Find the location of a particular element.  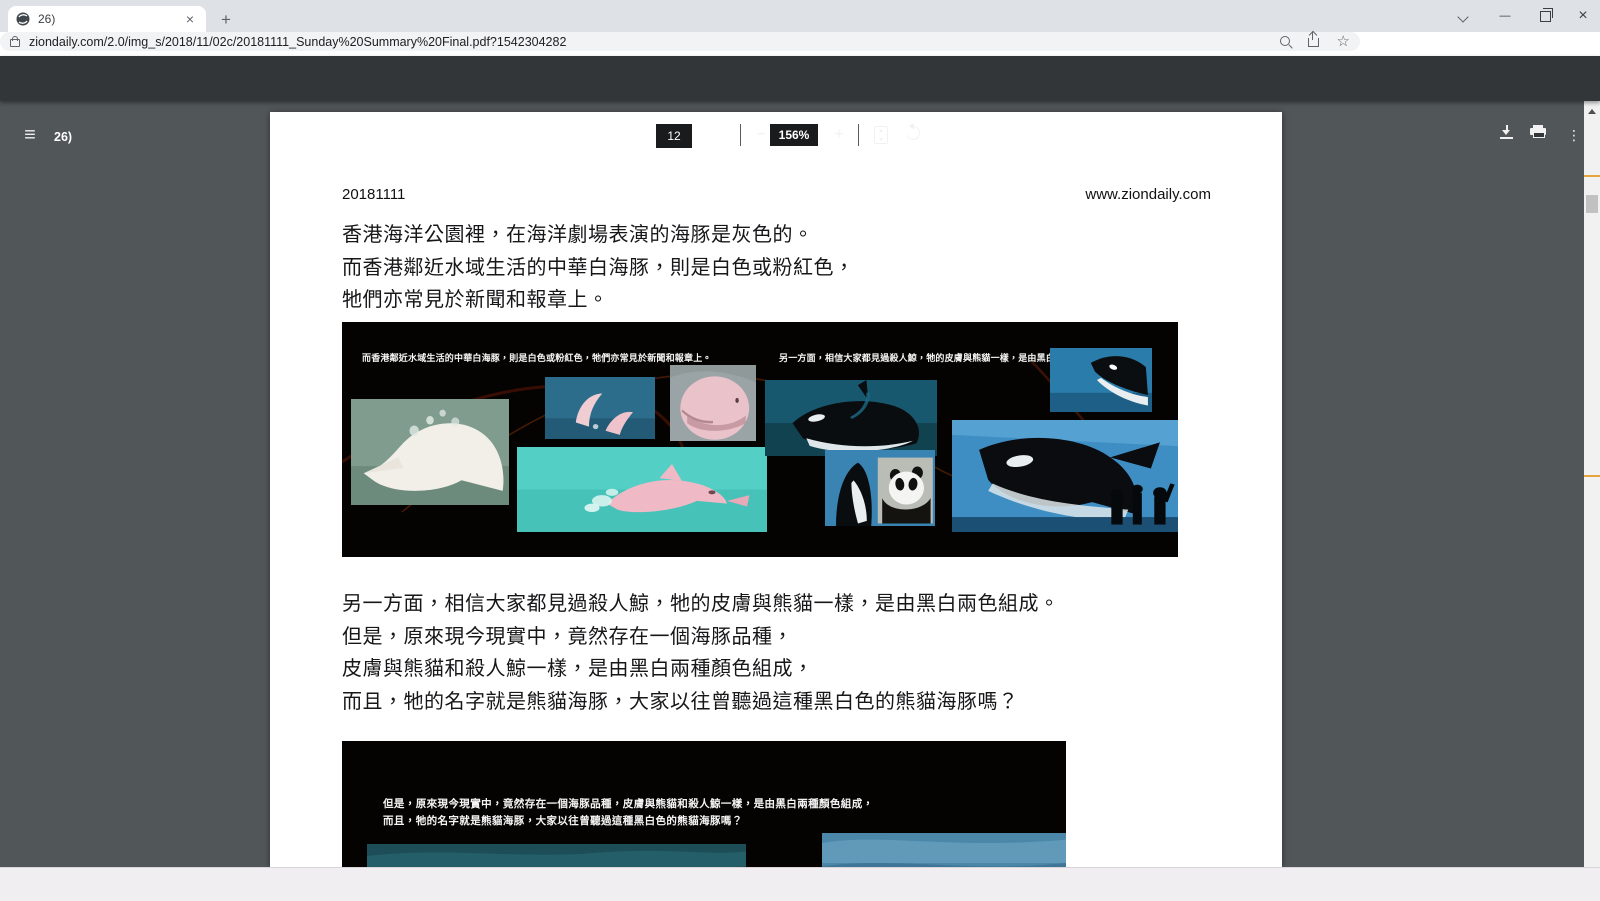

tab-title: 26) is located at coordinates (47, 19).